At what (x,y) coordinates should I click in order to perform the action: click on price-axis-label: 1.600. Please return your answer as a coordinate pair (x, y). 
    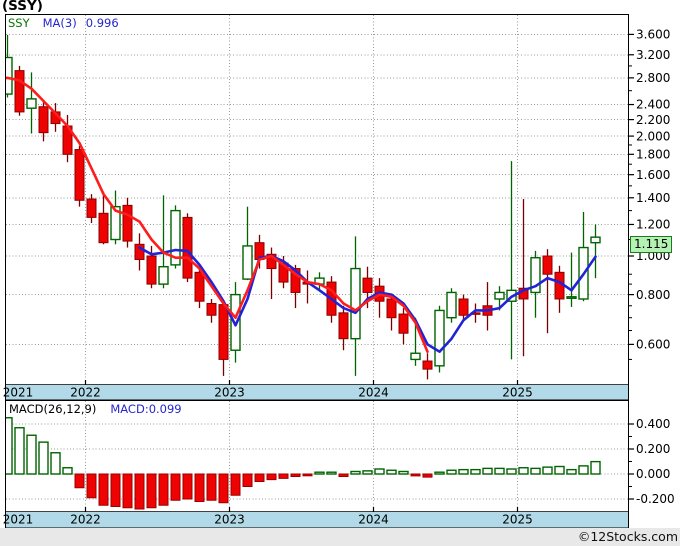
    Looking at the image, I should click on (653, 175).